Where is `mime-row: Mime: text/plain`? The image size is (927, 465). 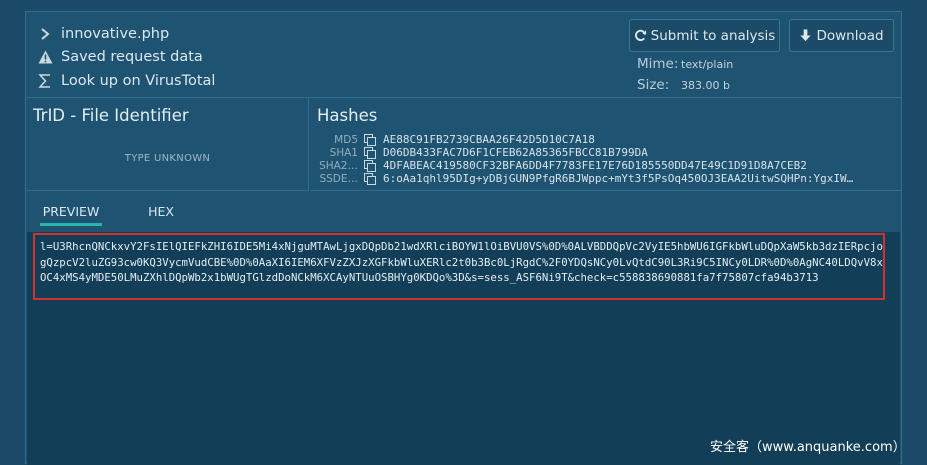
mime-row: Mime: text/plain is located at coordinates (685, 64).